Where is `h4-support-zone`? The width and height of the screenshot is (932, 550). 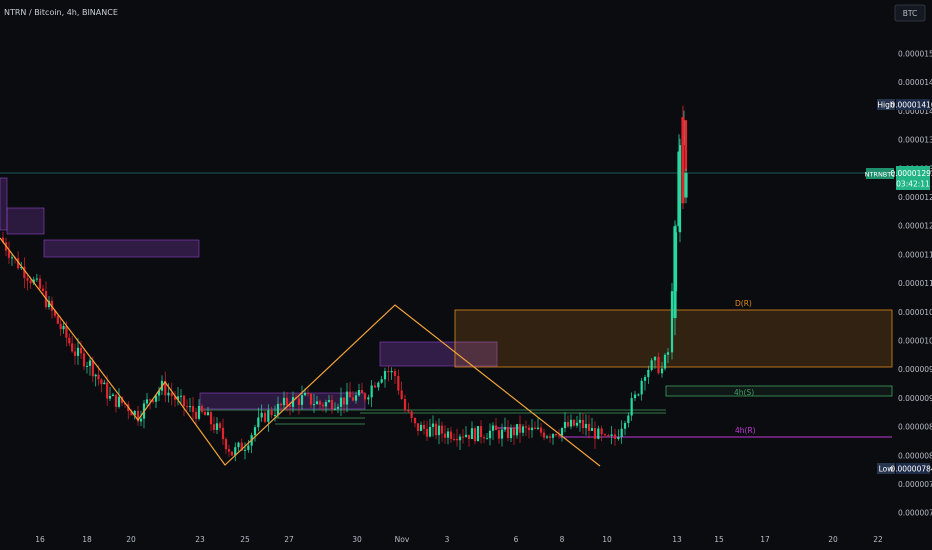
h4-support-zone is located at coordinates (779, 391).